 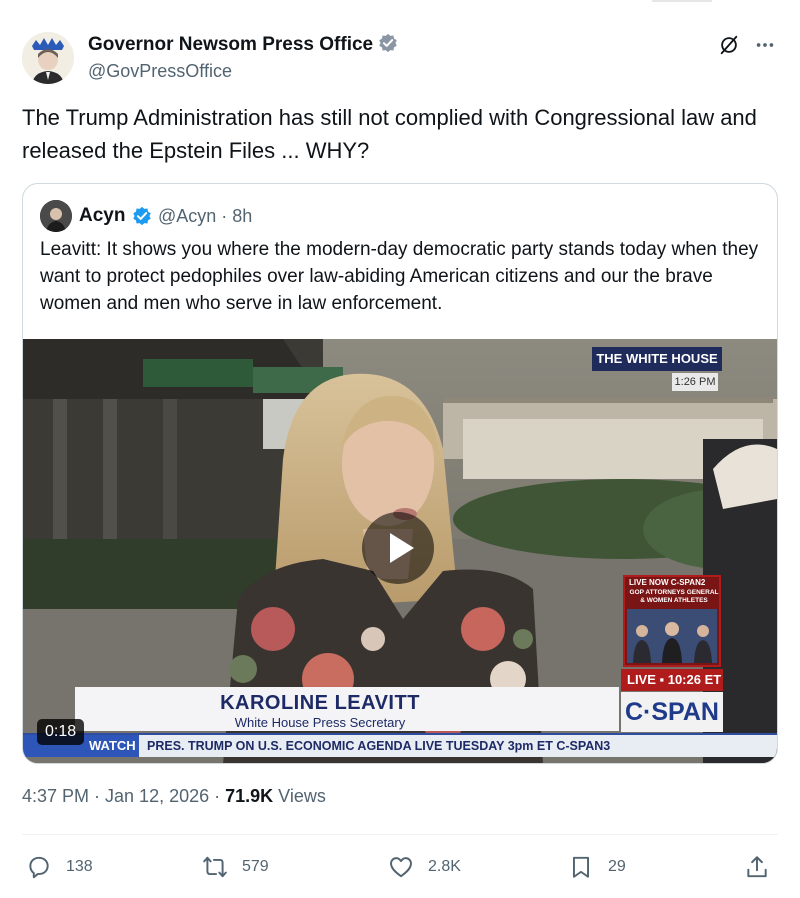 I want to click on author-handle: @GovPressOffice, so click(x=160, y=71).